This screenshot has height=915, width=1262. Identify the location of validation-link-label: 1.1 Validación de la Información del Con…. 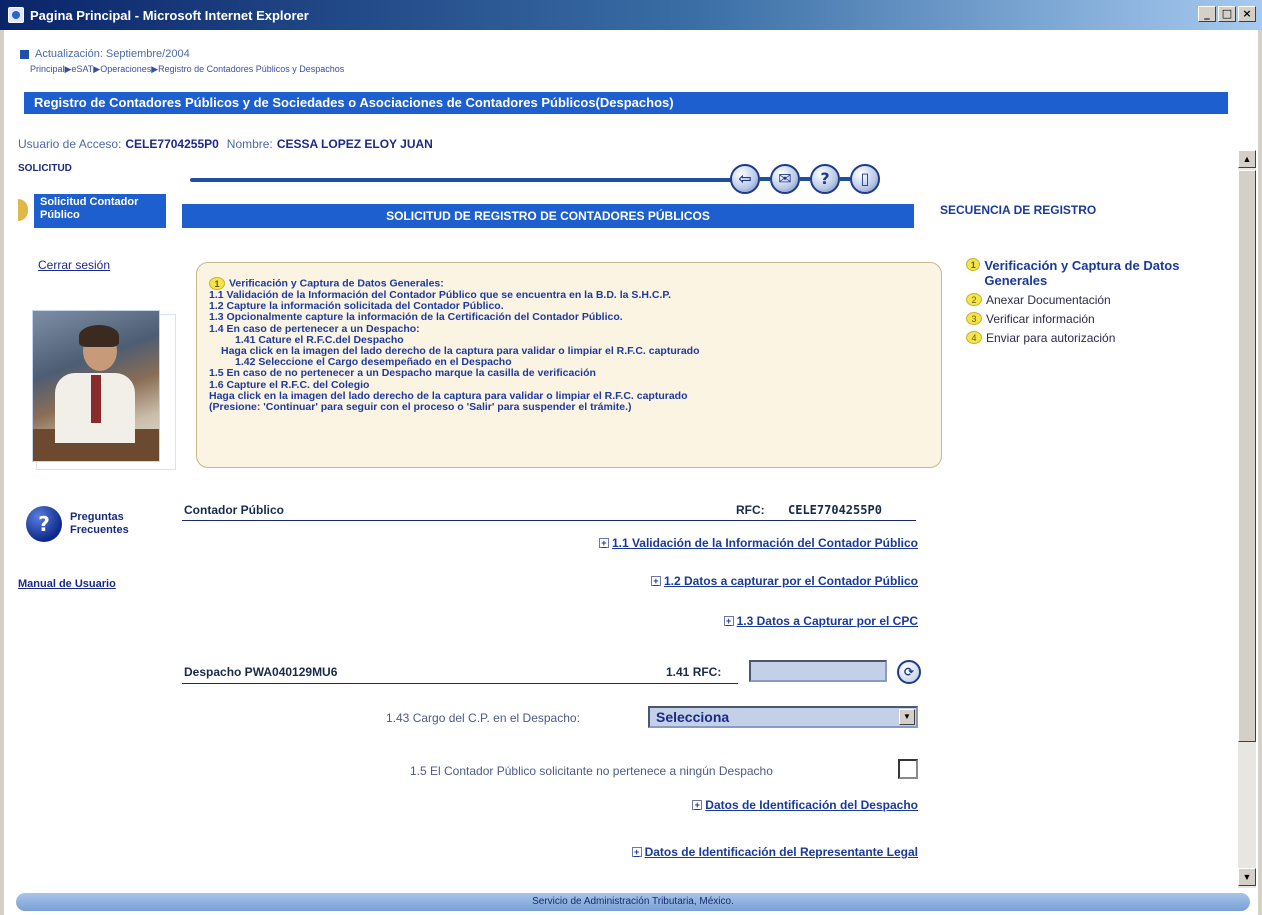
(765, 543).